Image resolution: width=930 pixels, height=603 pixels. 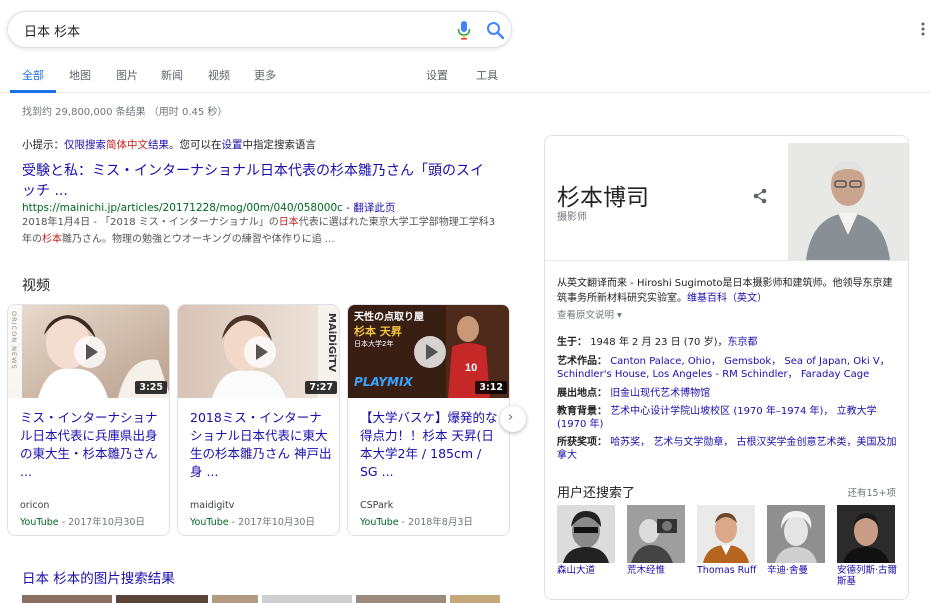 What do you see at coordinates (378, 331) in the screenshot?
I see `video-overlay-name: 杉本 天昇` at bounding box center [378, 331].